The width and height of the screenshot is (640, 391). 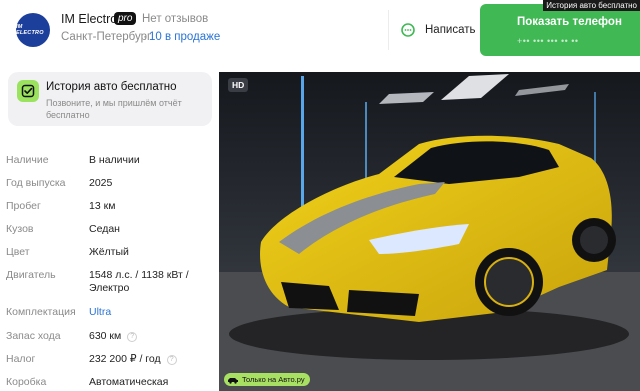 I want to click on car-icon, so click(x=233, y=380).